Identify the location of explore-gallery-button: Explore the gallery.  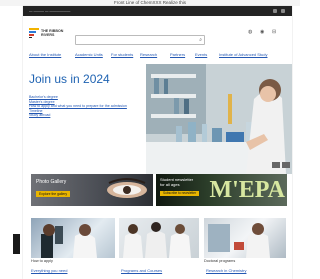
(53, 194).